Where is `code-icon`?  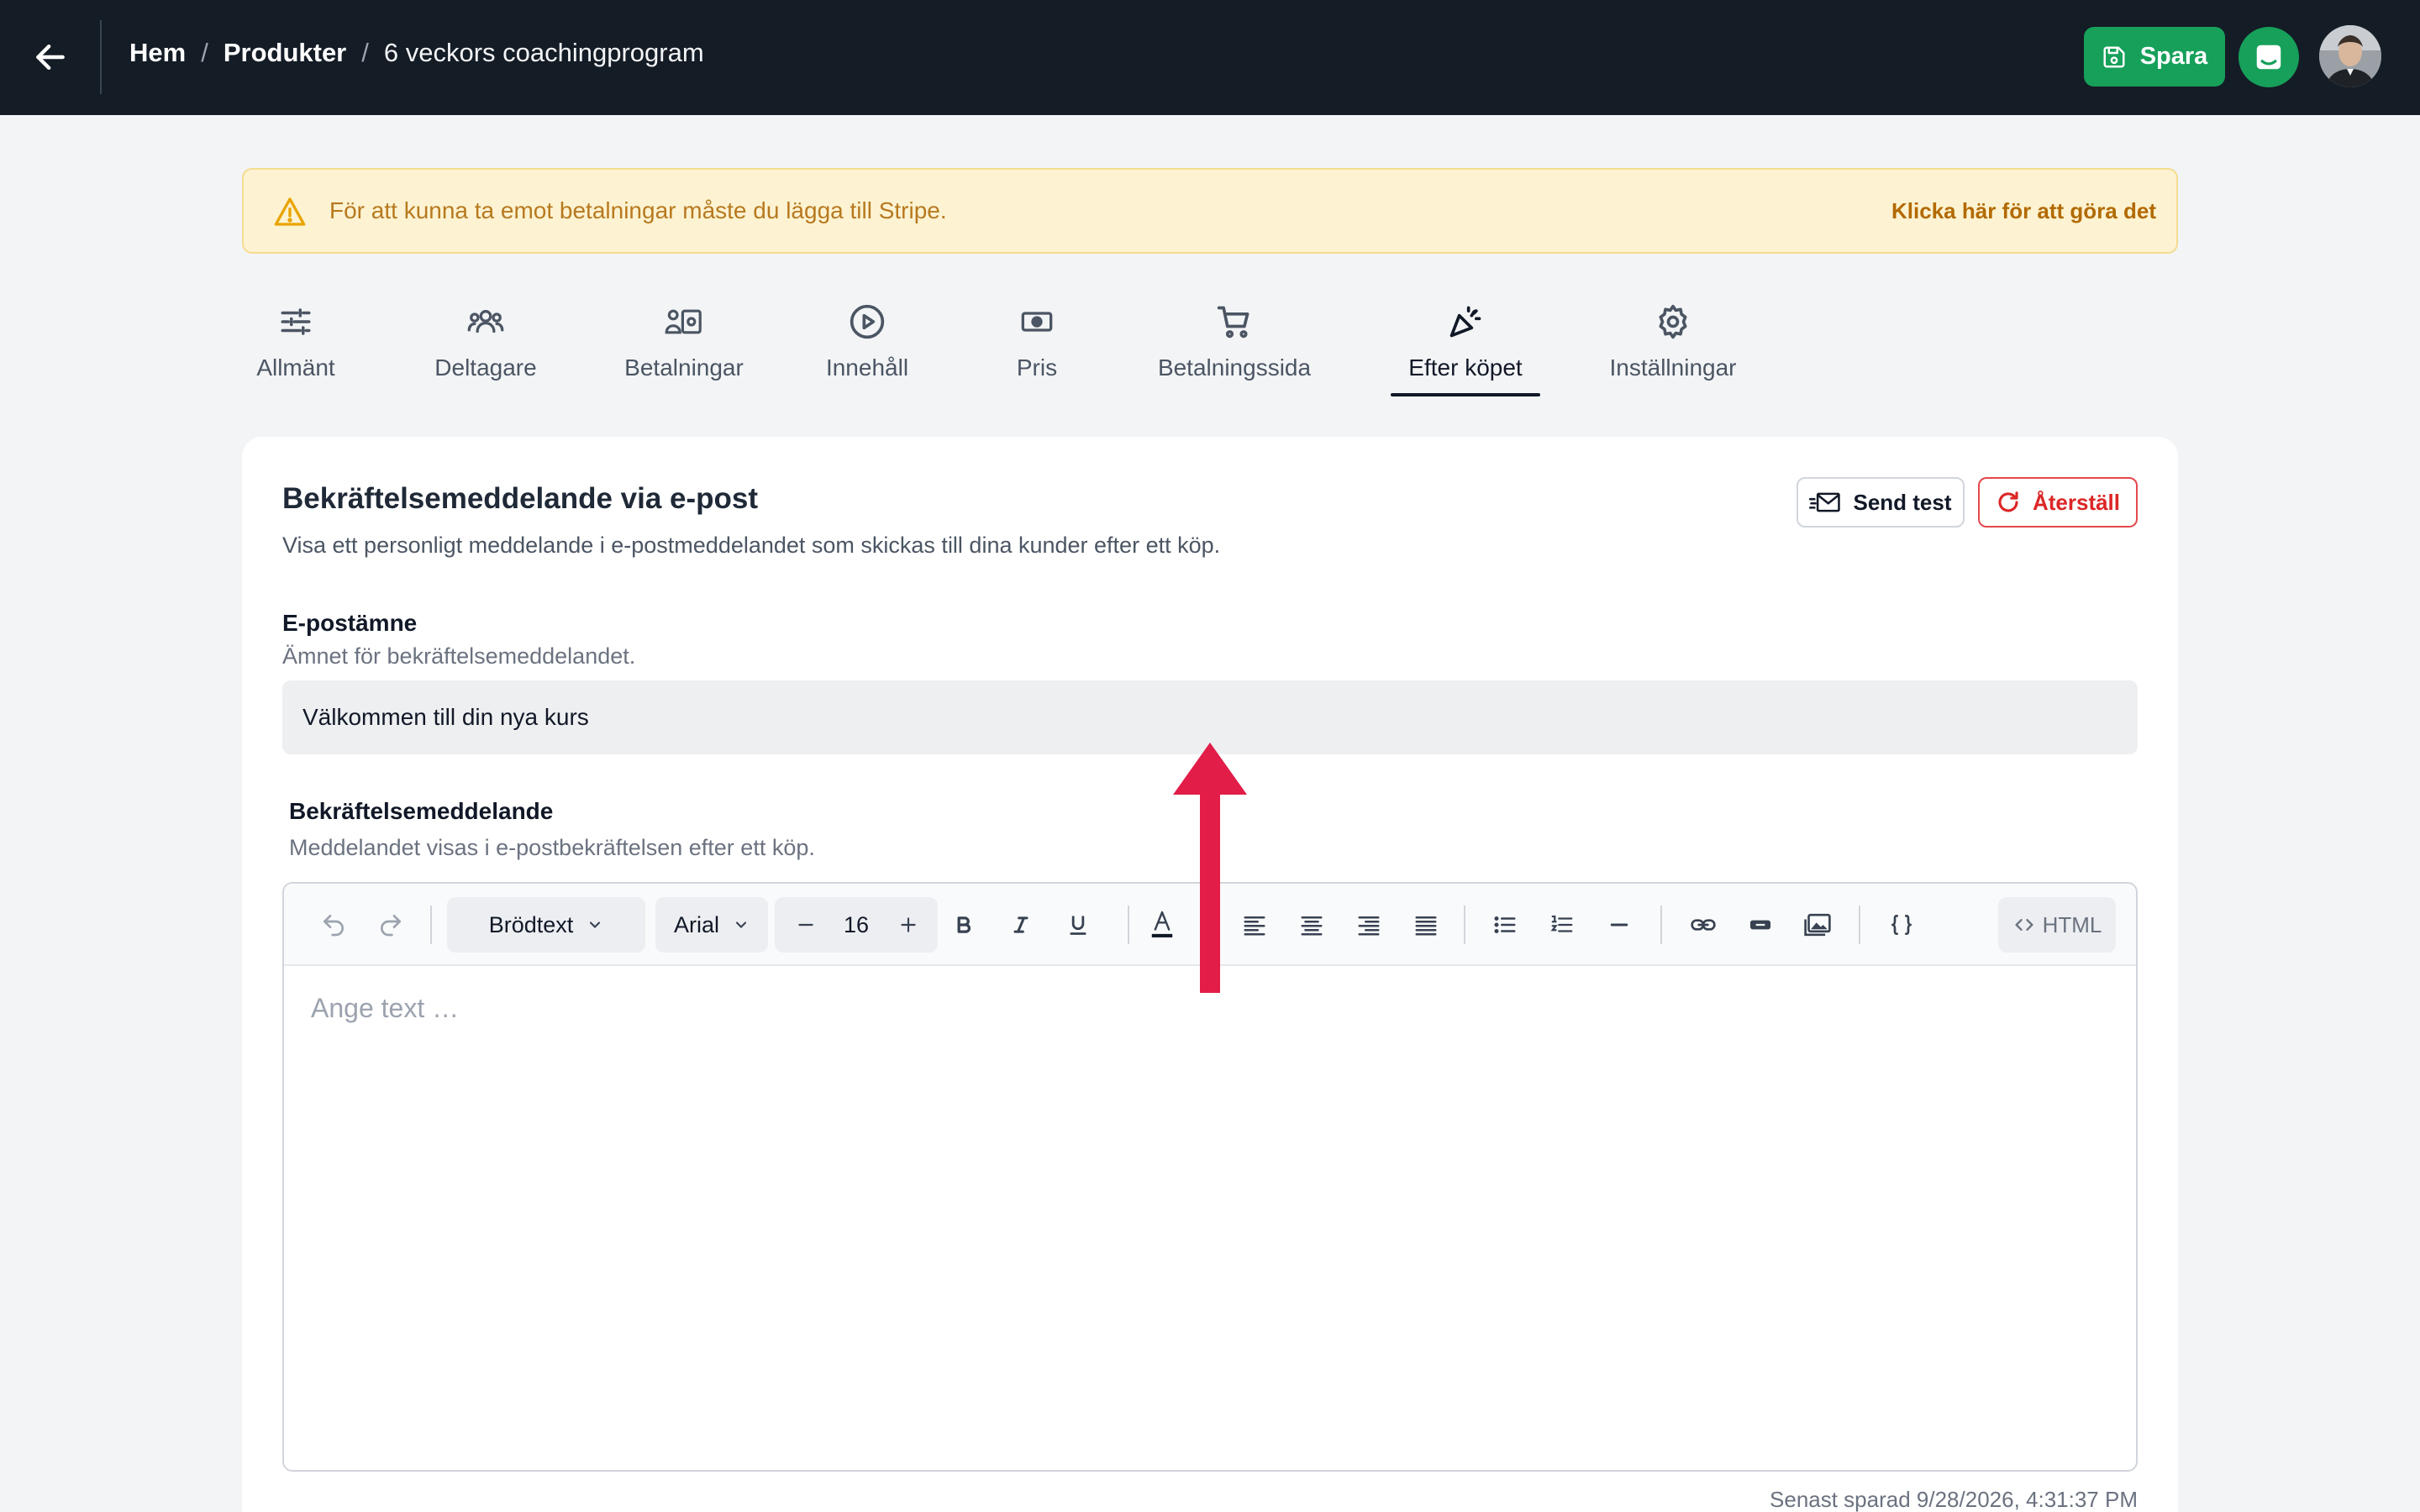 code-icon is located at coordinates (2024, 925).